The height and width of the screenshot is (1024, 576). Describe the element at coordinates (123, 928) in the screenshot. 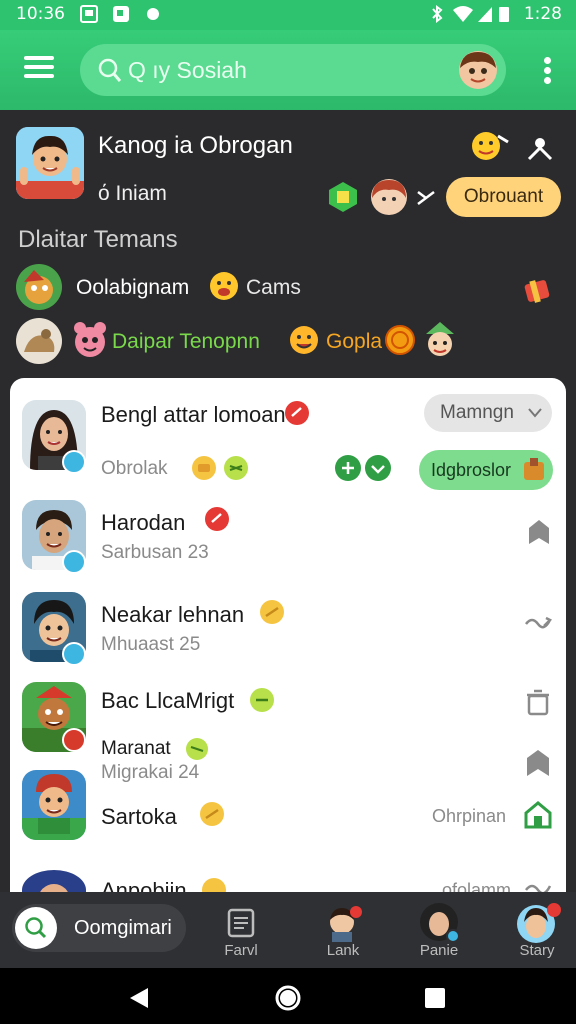

I see `nav-search-label: Oomgimari` at that location.